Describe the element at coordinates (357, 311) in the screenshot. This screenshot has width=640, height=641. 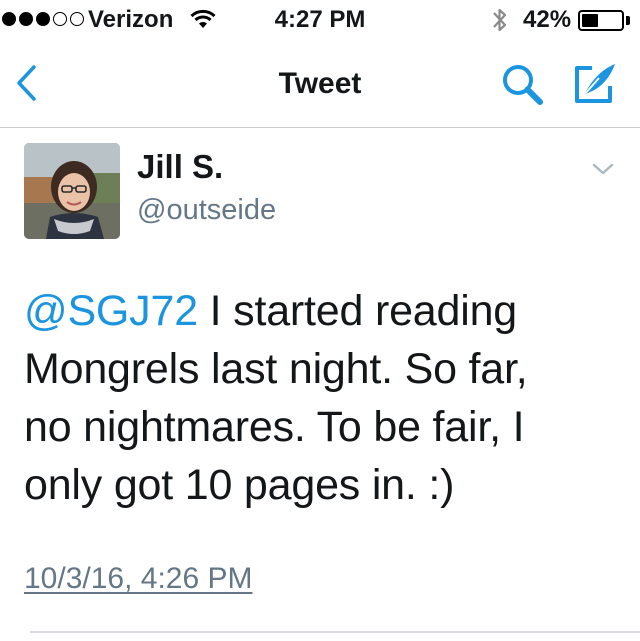
I see `tweet-text-segment: I started reading` at that location.